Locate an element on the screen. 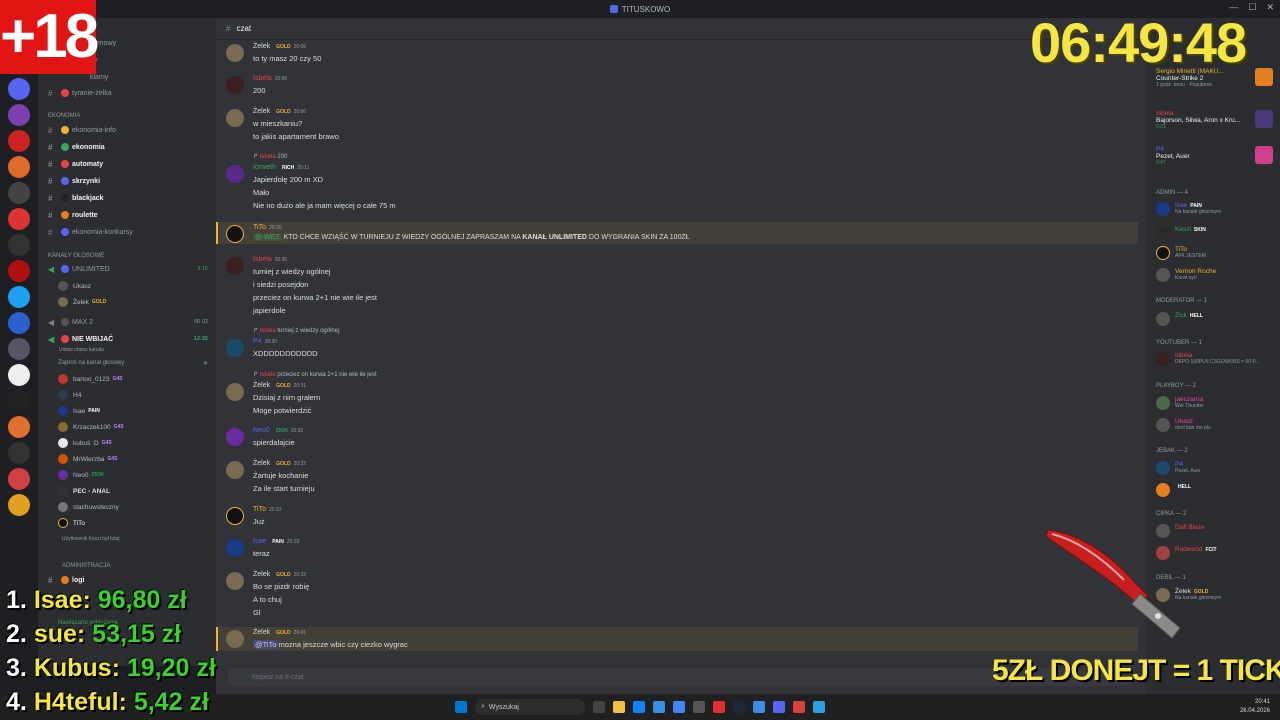 This screenshot has width=1280, height=720. voice-user: H4 is located at coordinates (136, 395).